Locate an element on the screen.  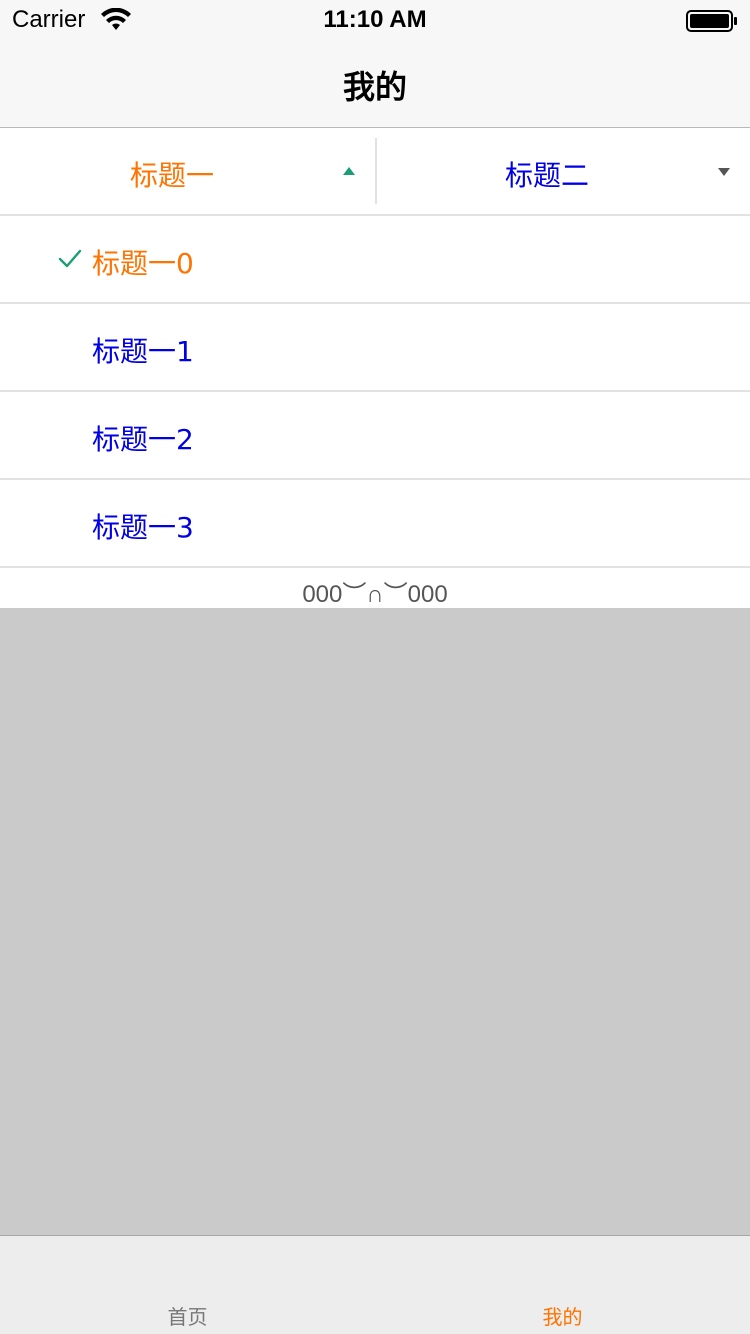
dropdown-footer: 000︶∩︶000 is located at coordinates (375, 588).